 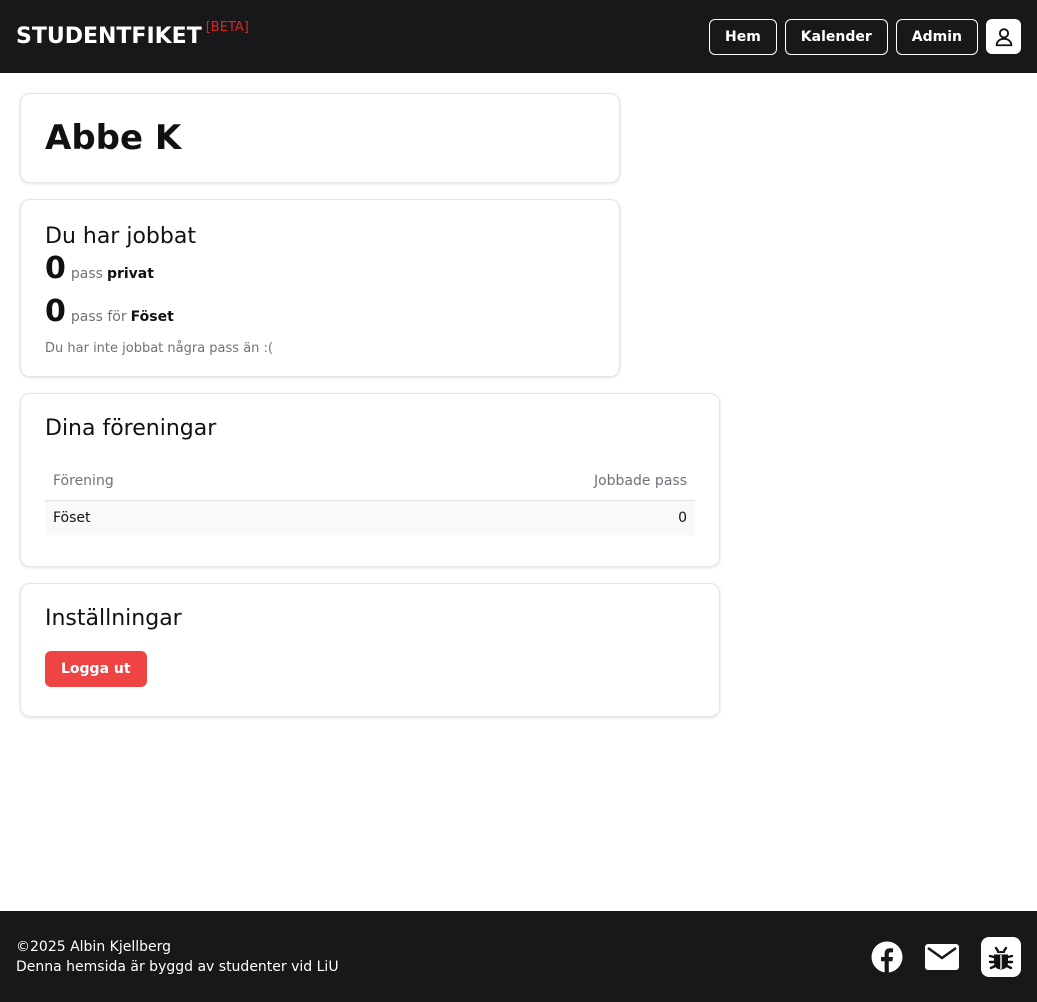 I want to click on associations-title: Dina föreningar, so click(x=131, y=428).